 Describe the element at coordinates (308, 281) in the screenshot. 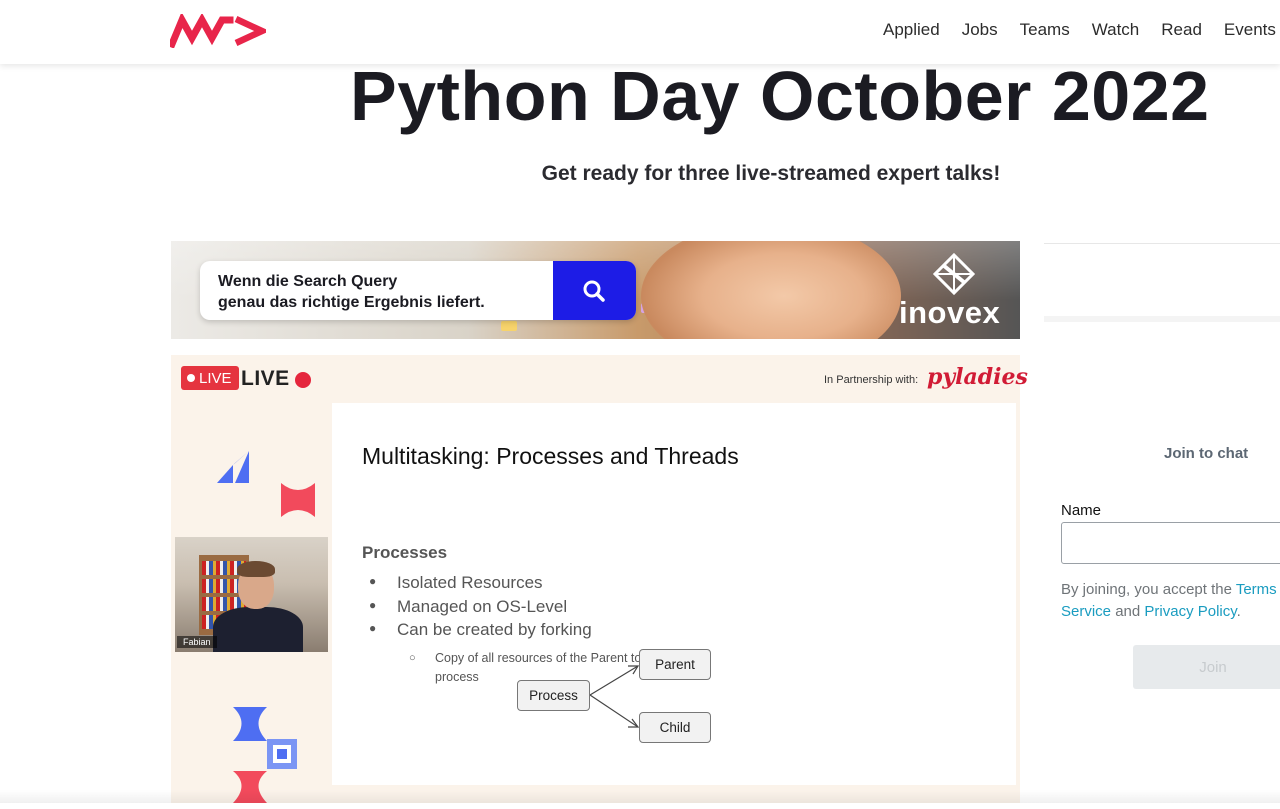

I see `ad-search-line1: Wenn die Search Query` at that location.